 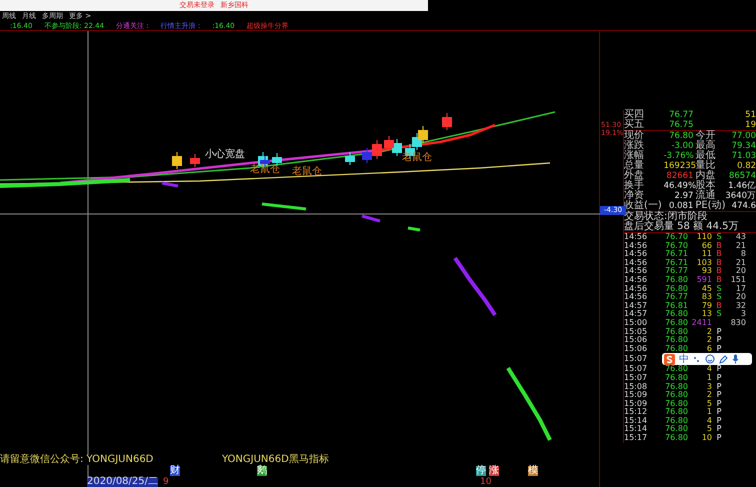 What do you see at coordinates (740, 271) in the screenshot?
I see `tick-total: 20` at bounding box center [740, 271].